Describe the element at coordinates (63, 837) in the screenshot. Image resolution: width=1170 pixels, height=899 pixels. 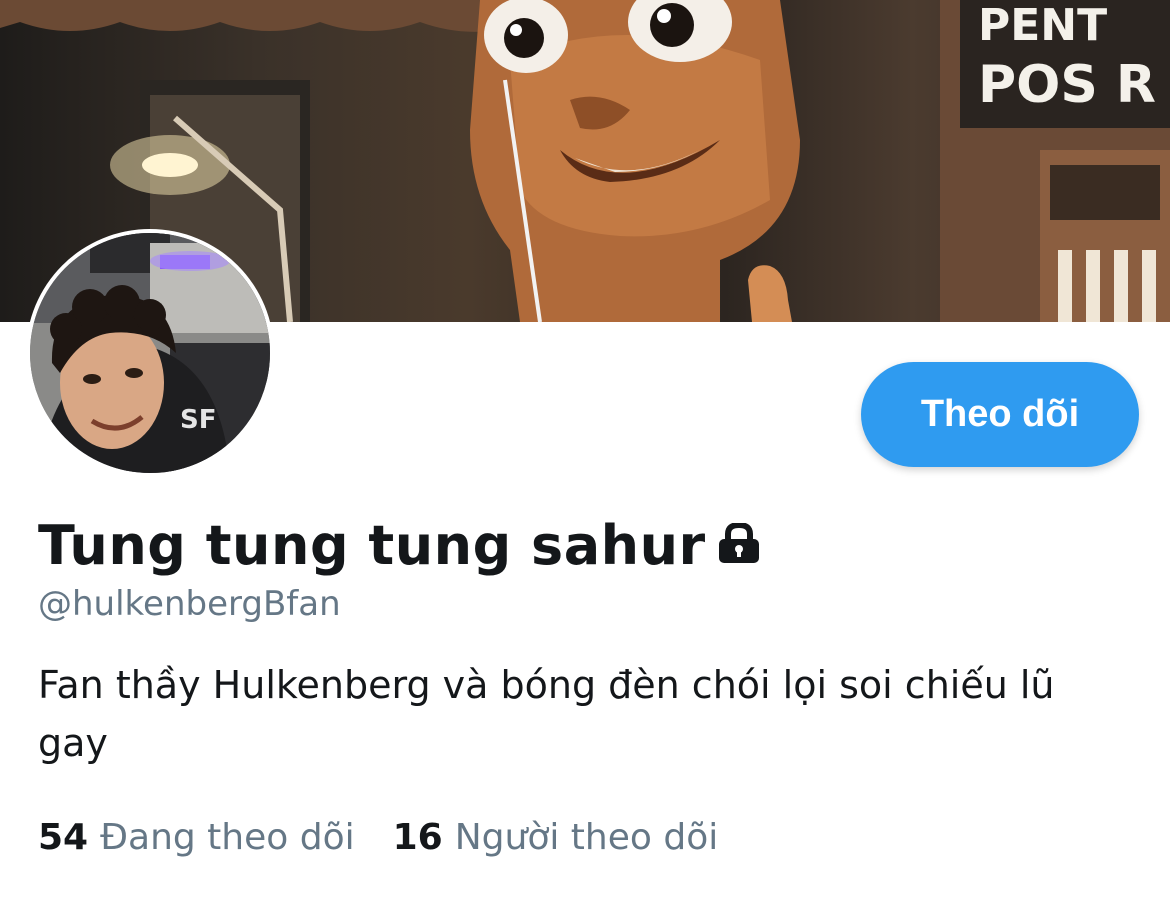
I see `following-count: 54` at that location.